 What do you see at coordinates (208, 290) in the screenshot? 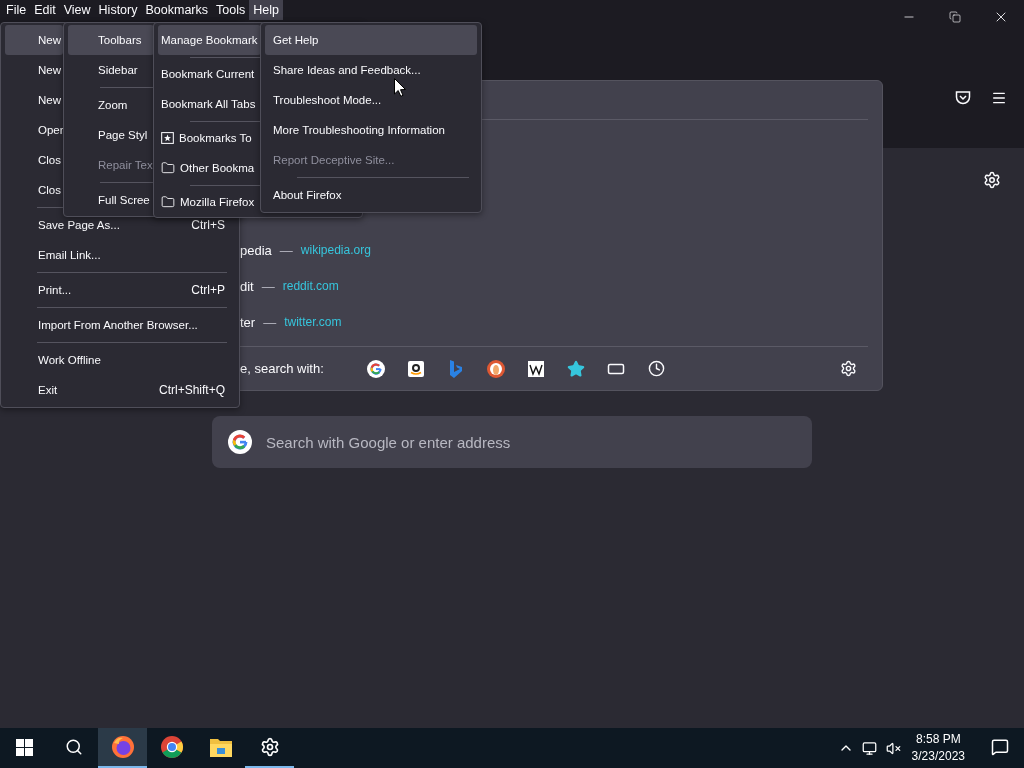
I see `shortcut-label: Ctrl+P` at bounding box center [208, 290].